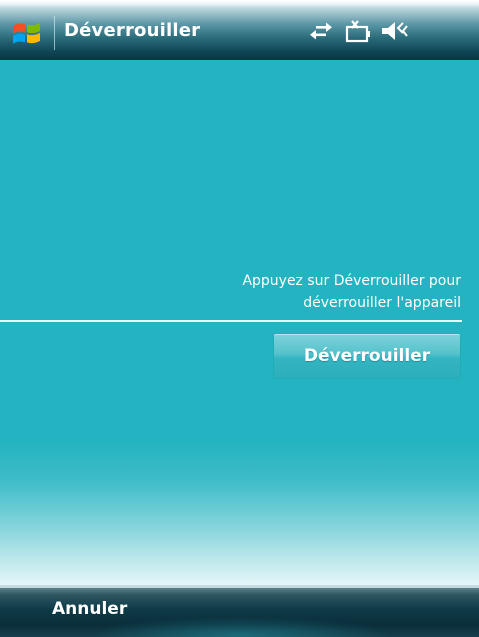 The image size is (479, 637). Describe the element at coordinates (395, 31) in the screenshot. I see `speaker-volume-icon` at that location.